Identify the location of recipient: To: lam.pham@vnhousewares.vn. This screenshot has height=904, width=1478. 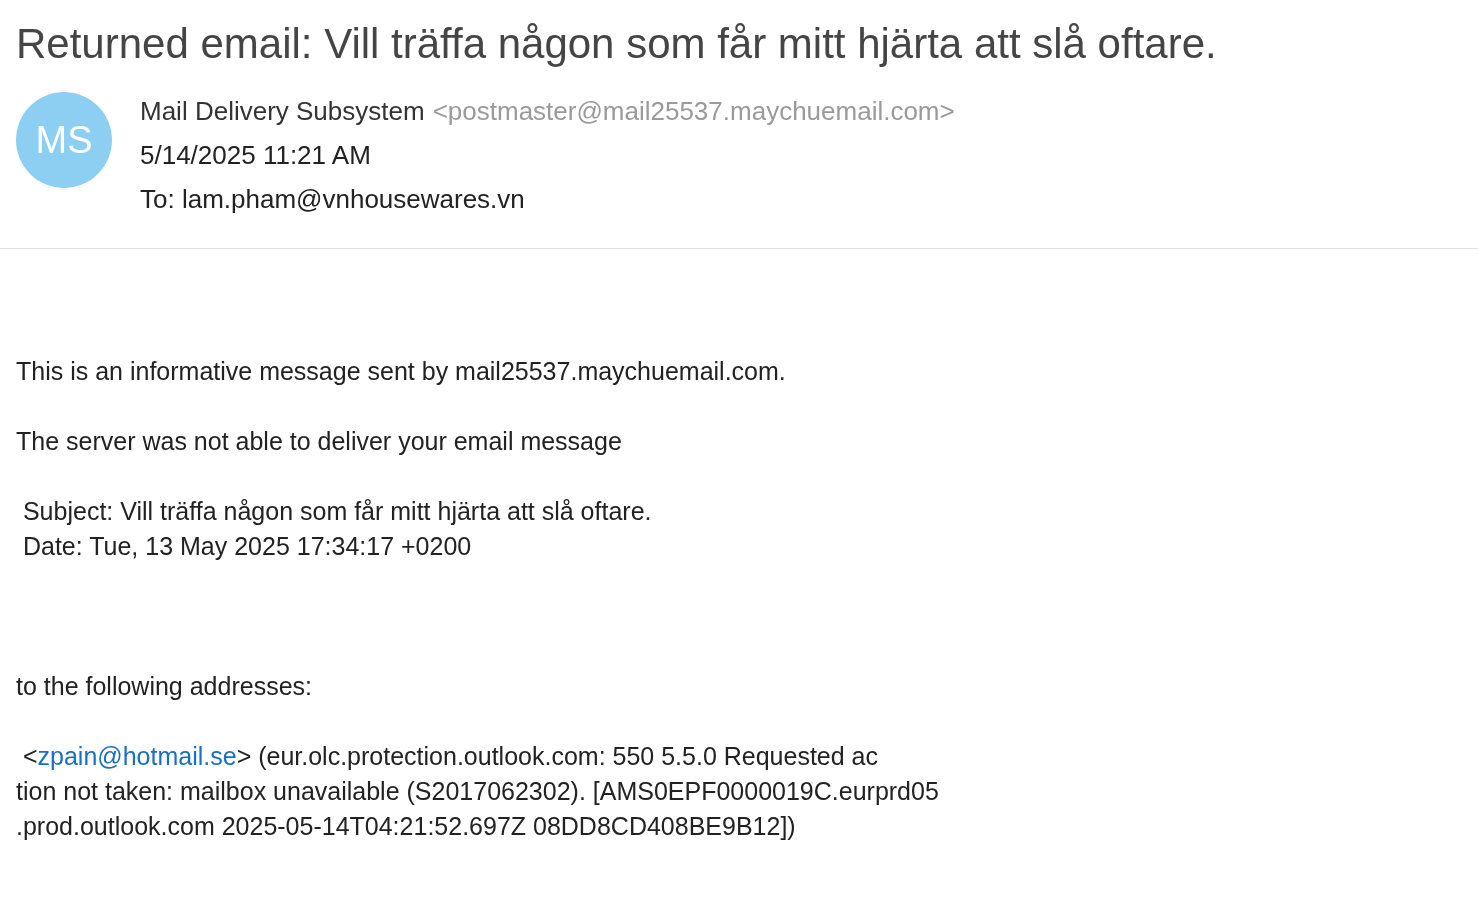
(333, 199).